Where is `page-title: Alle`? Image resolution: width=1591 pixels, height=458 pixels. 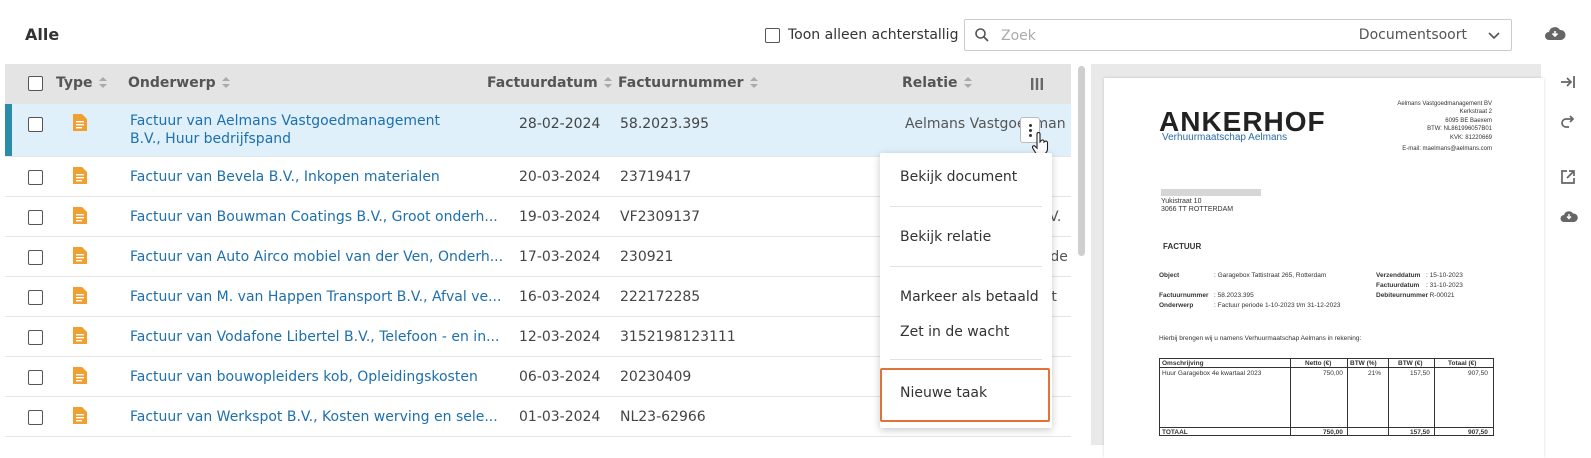
page-title: Alle is located at coordinates (42, 34).